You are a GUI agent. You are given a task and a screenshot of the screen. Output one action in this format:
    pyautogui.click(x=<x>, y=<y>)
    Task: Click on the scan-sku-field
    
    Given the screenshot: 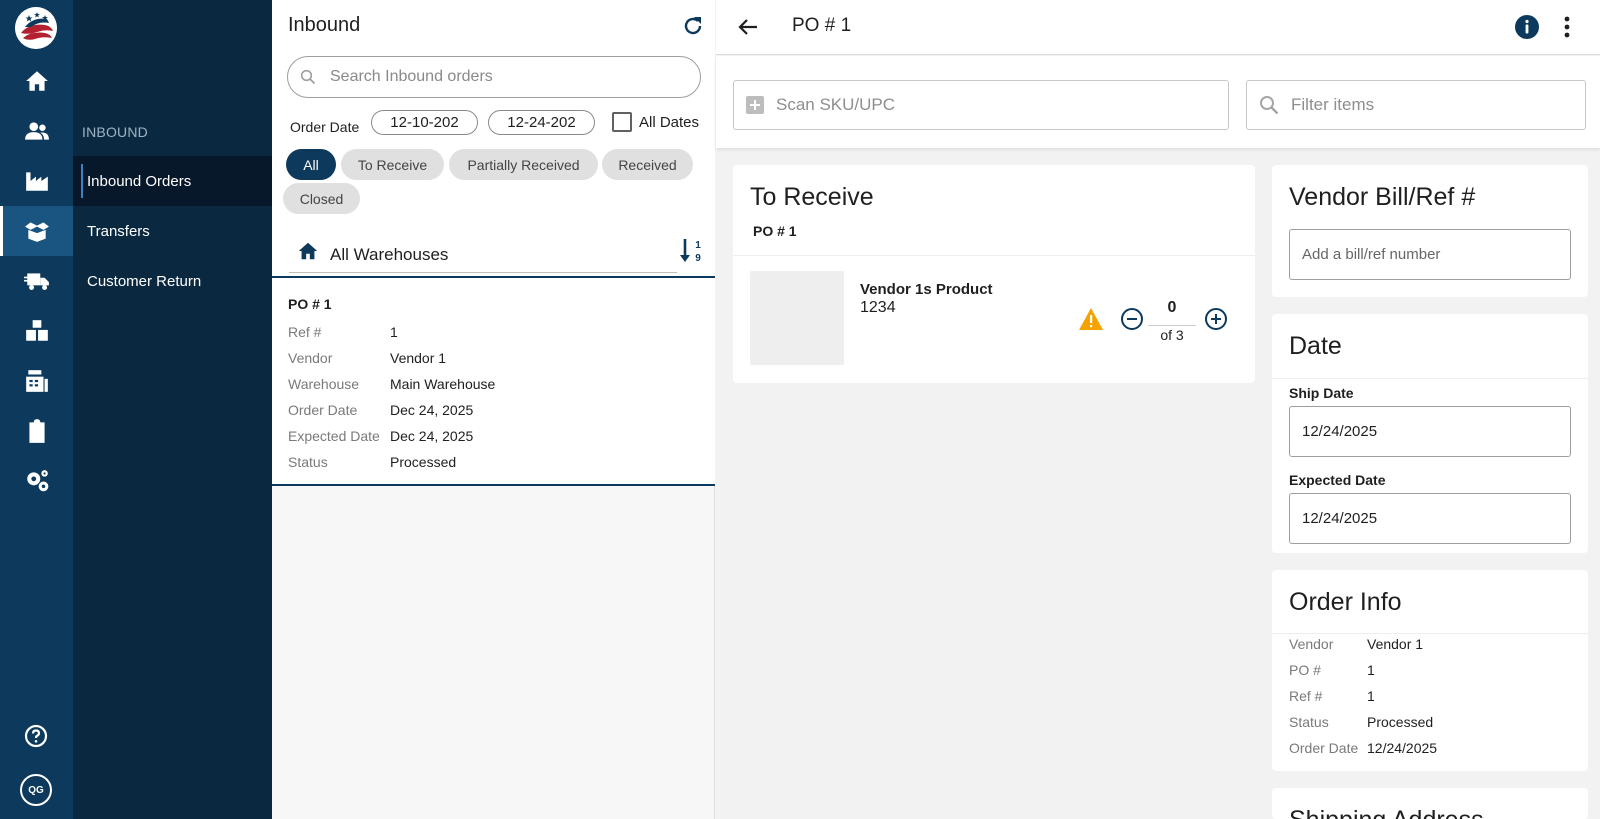 What is the action you would take?
    pyautogui.click(x=981, y=105)
    